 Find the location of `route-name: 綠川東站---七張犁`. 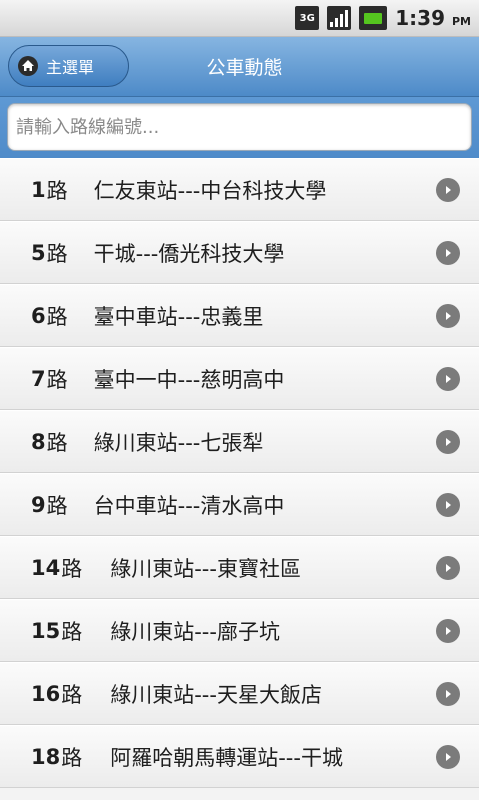

route-name: 綠川東站---七張犁 is located at coordinates (178, 442).